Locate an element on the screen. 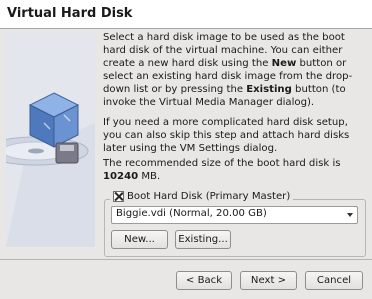 The height and width of the screenshot is (299, 372). dialog-title: Virtual Hard Disk is located at coordinates (70, 13).